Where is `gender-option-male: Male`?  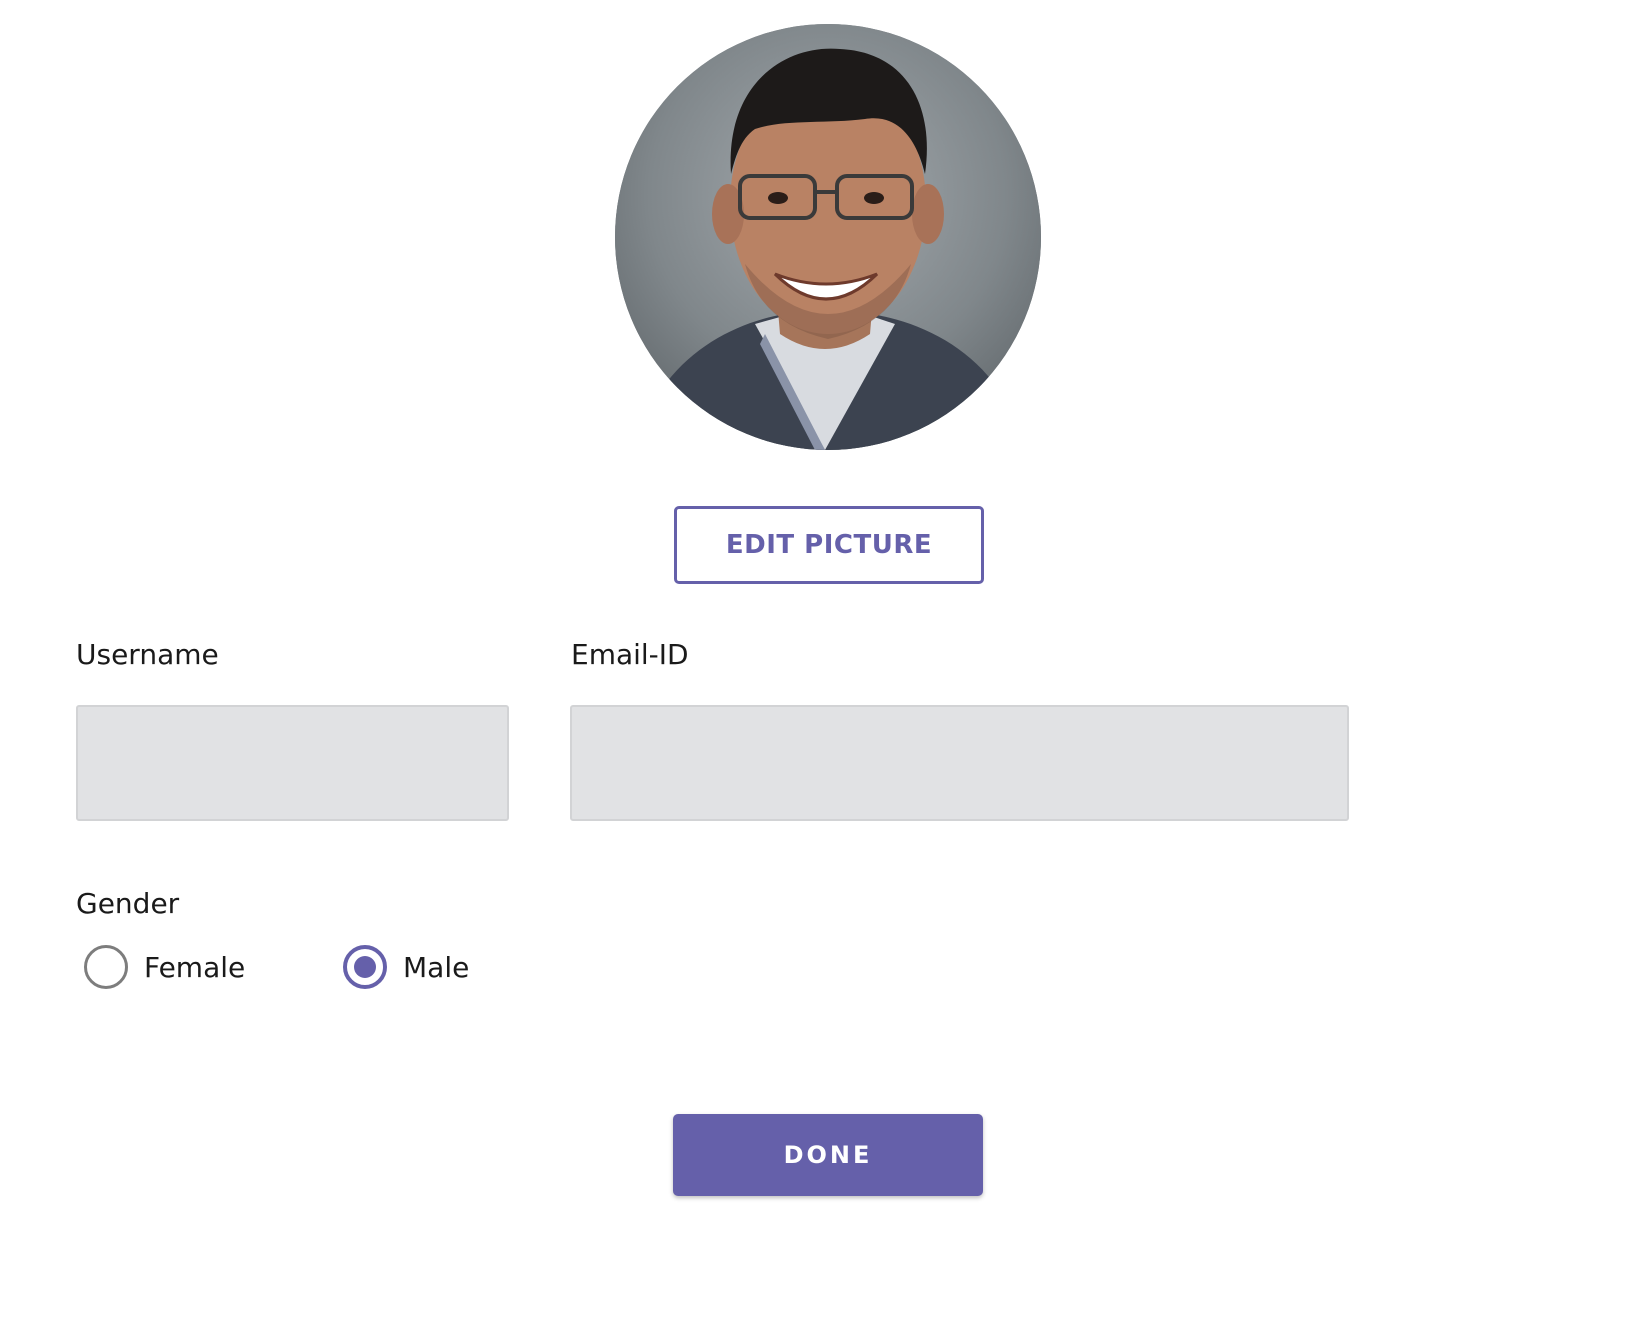
gender-option-male: Male is located at coordinates (406, 967).